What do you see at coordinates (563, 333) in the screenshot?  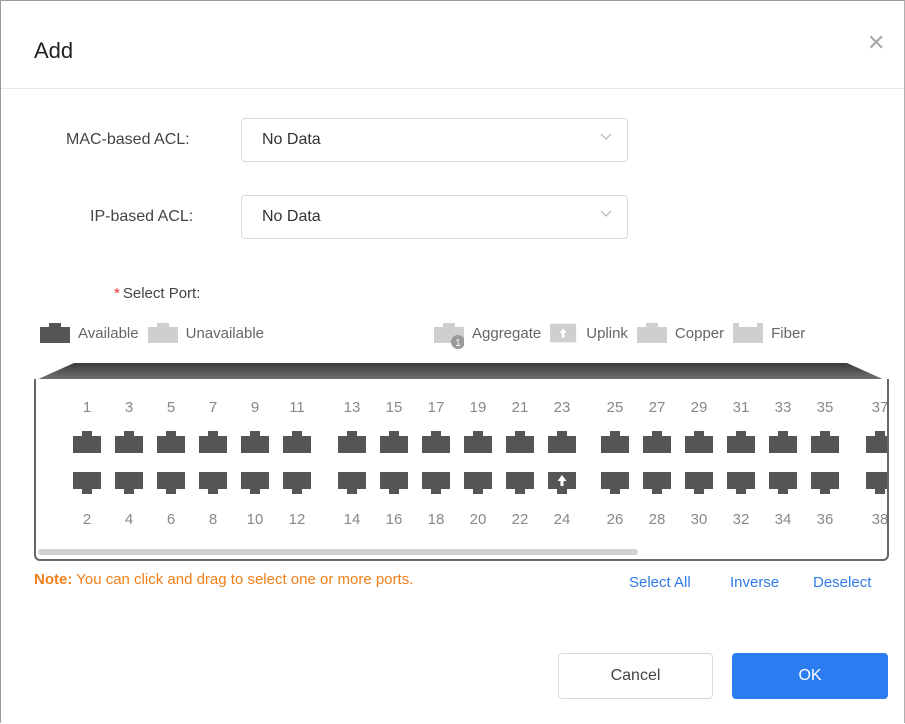 I see `port-uplink-icon` at bounding box center [563, 333].